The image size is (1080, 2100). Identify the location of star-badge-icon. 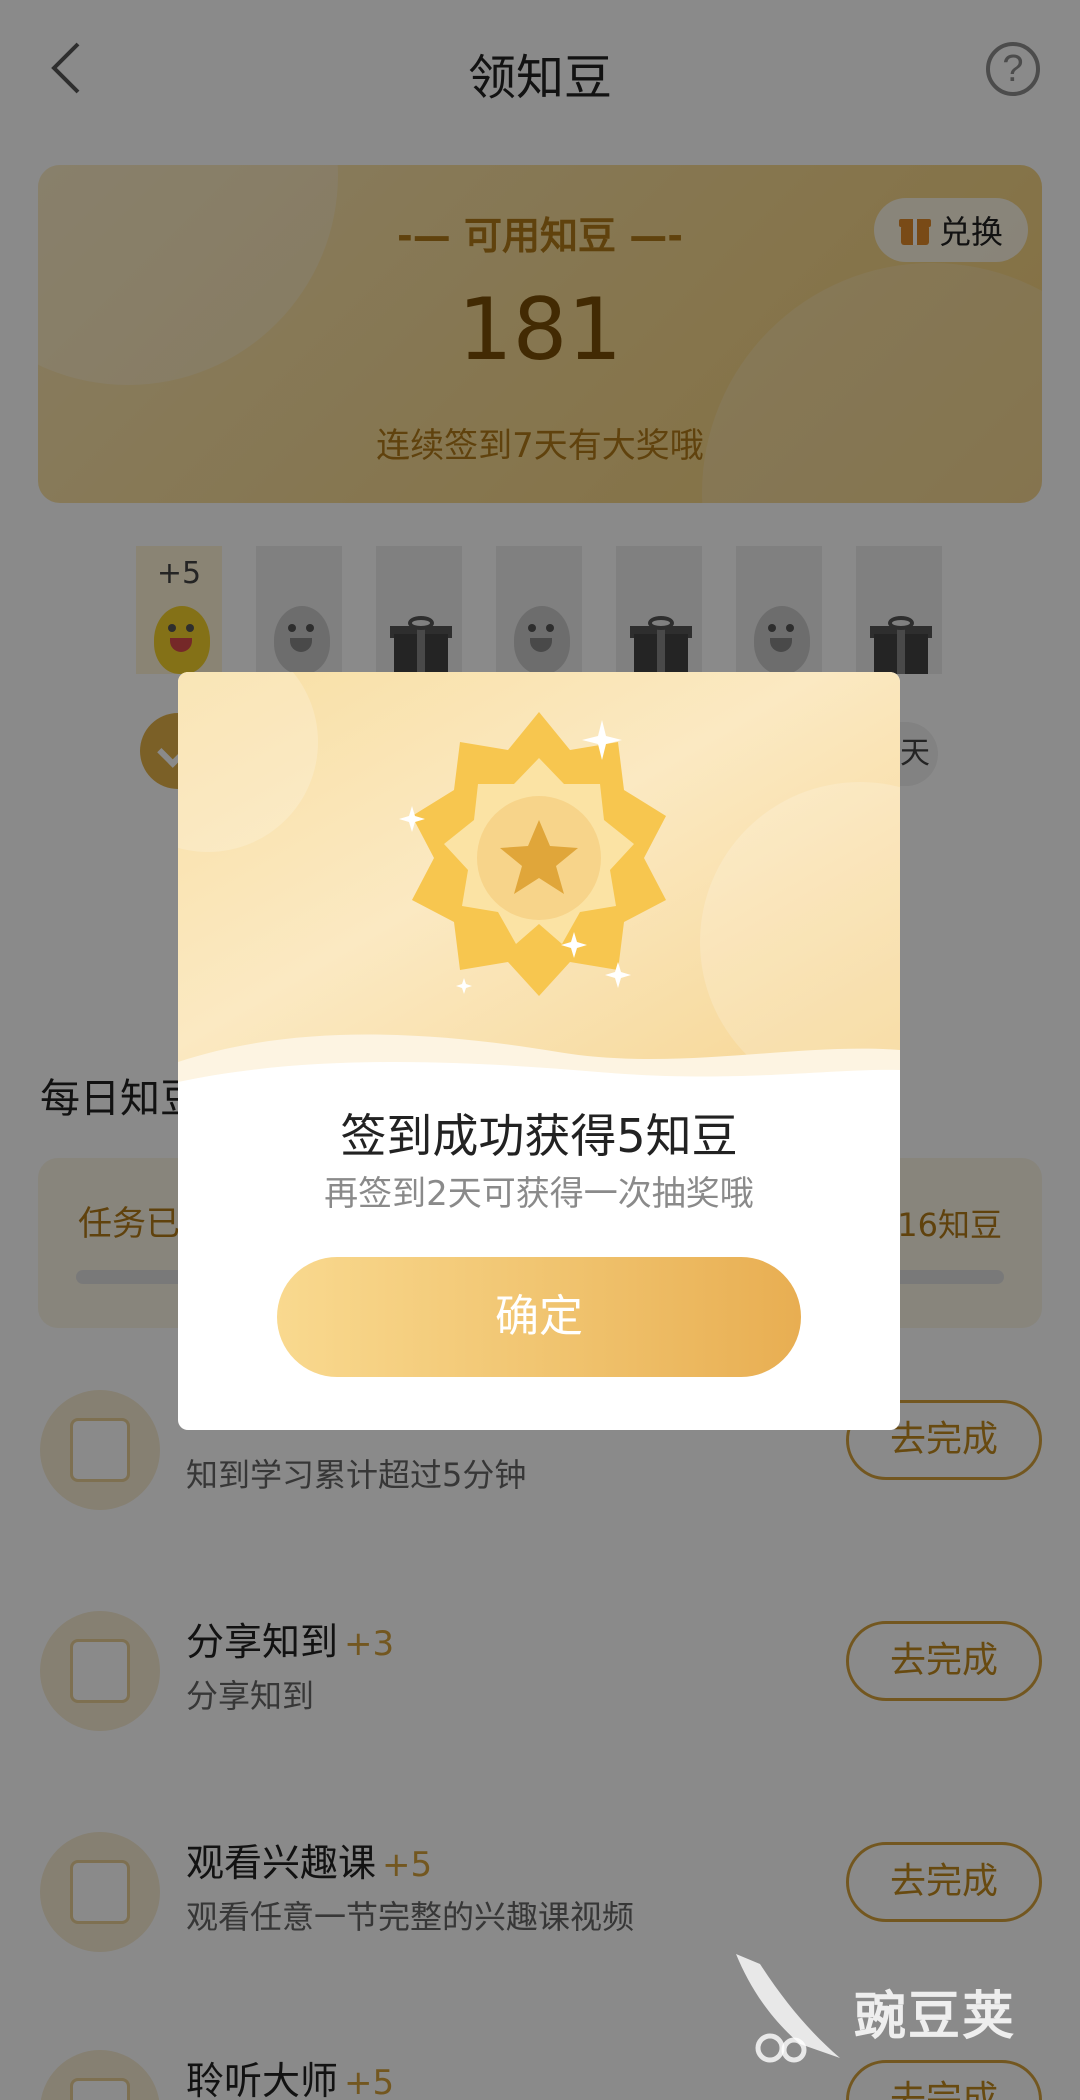
(532, 854).